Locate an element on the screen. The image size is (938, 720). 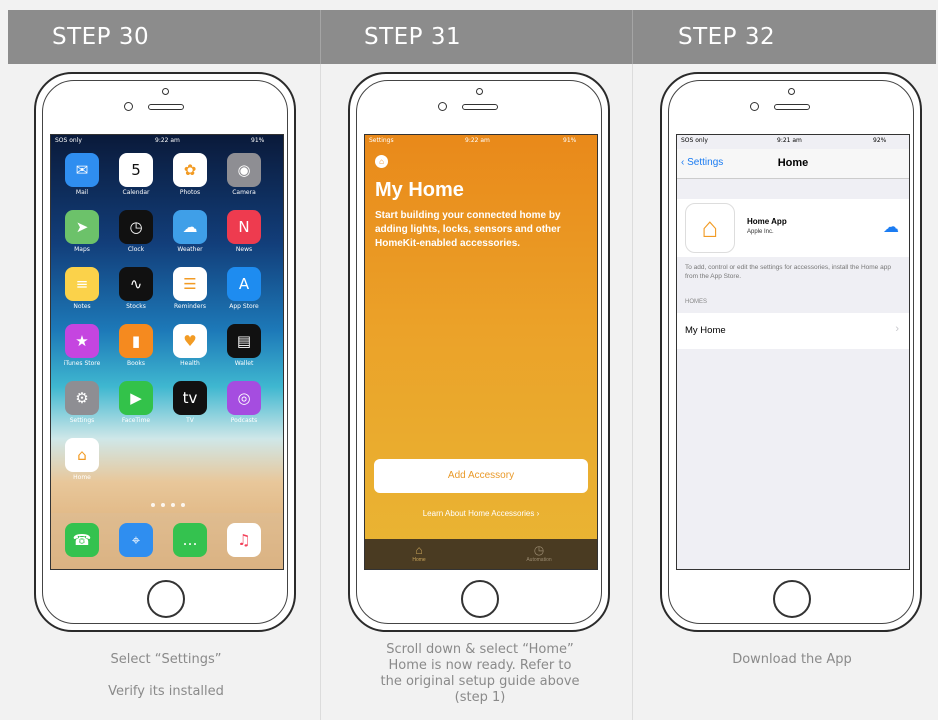
app-maps: ➤ Maps is located at coordinates (82, 231).